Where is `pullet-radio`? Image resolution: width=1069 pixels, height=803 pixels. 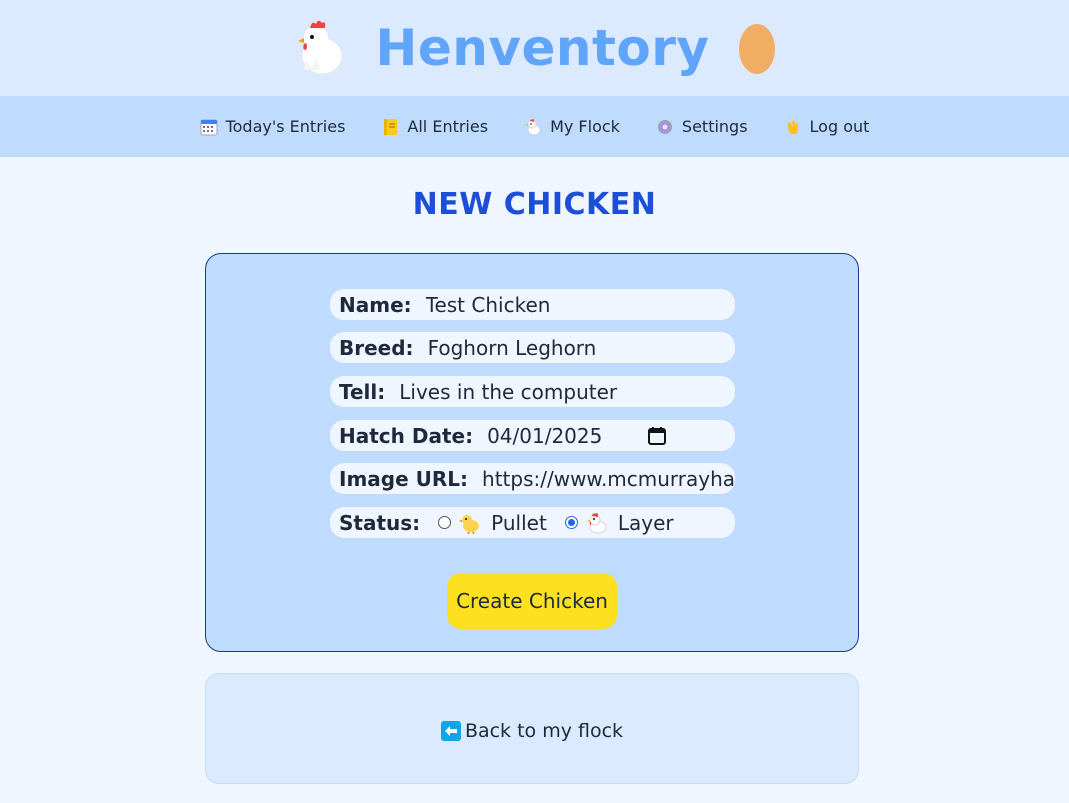 pullet-radio is located at coordinates (445, 522).